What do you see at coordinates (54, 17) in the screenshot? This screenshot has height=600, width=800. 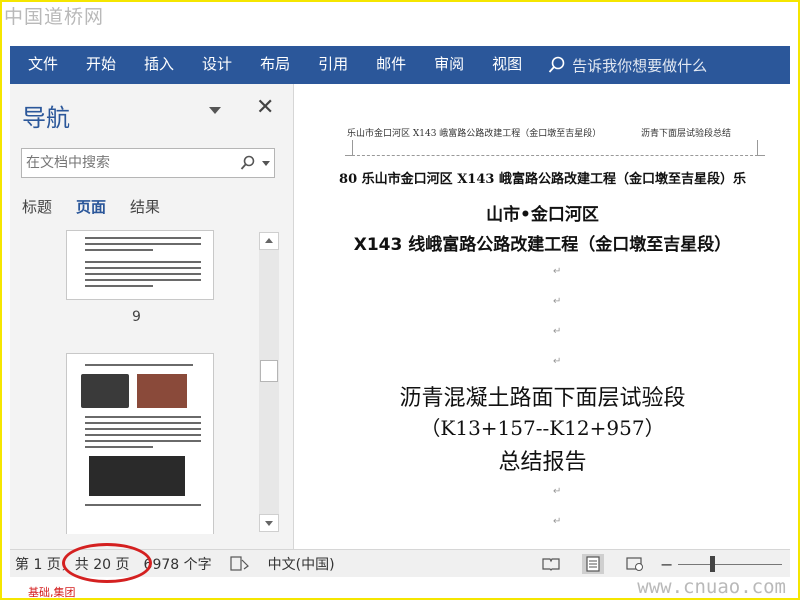 I see `watermark-top: 中国道桥网` at bounding box center [54, 17].